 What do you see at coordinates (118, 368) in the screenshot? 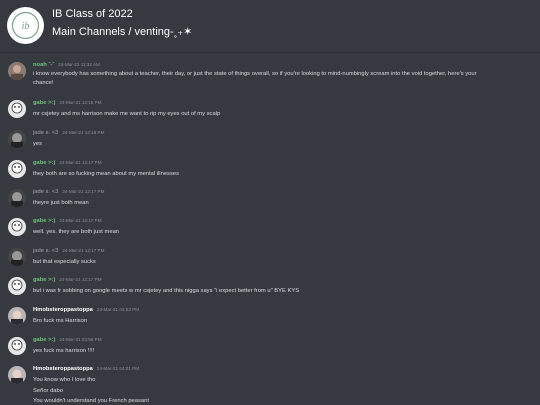
I see `message-timestamp: 24-Mar-21 04:01 PM` at bounding box center [118, 368].